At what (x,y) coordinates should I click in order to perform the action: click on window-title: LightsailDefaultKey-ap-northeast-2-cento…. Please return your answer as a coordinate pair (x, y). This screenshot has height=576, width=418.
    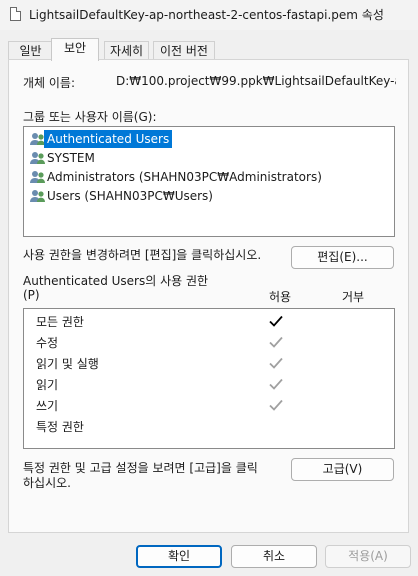
    Looking at the image, I should click on (206, 15).